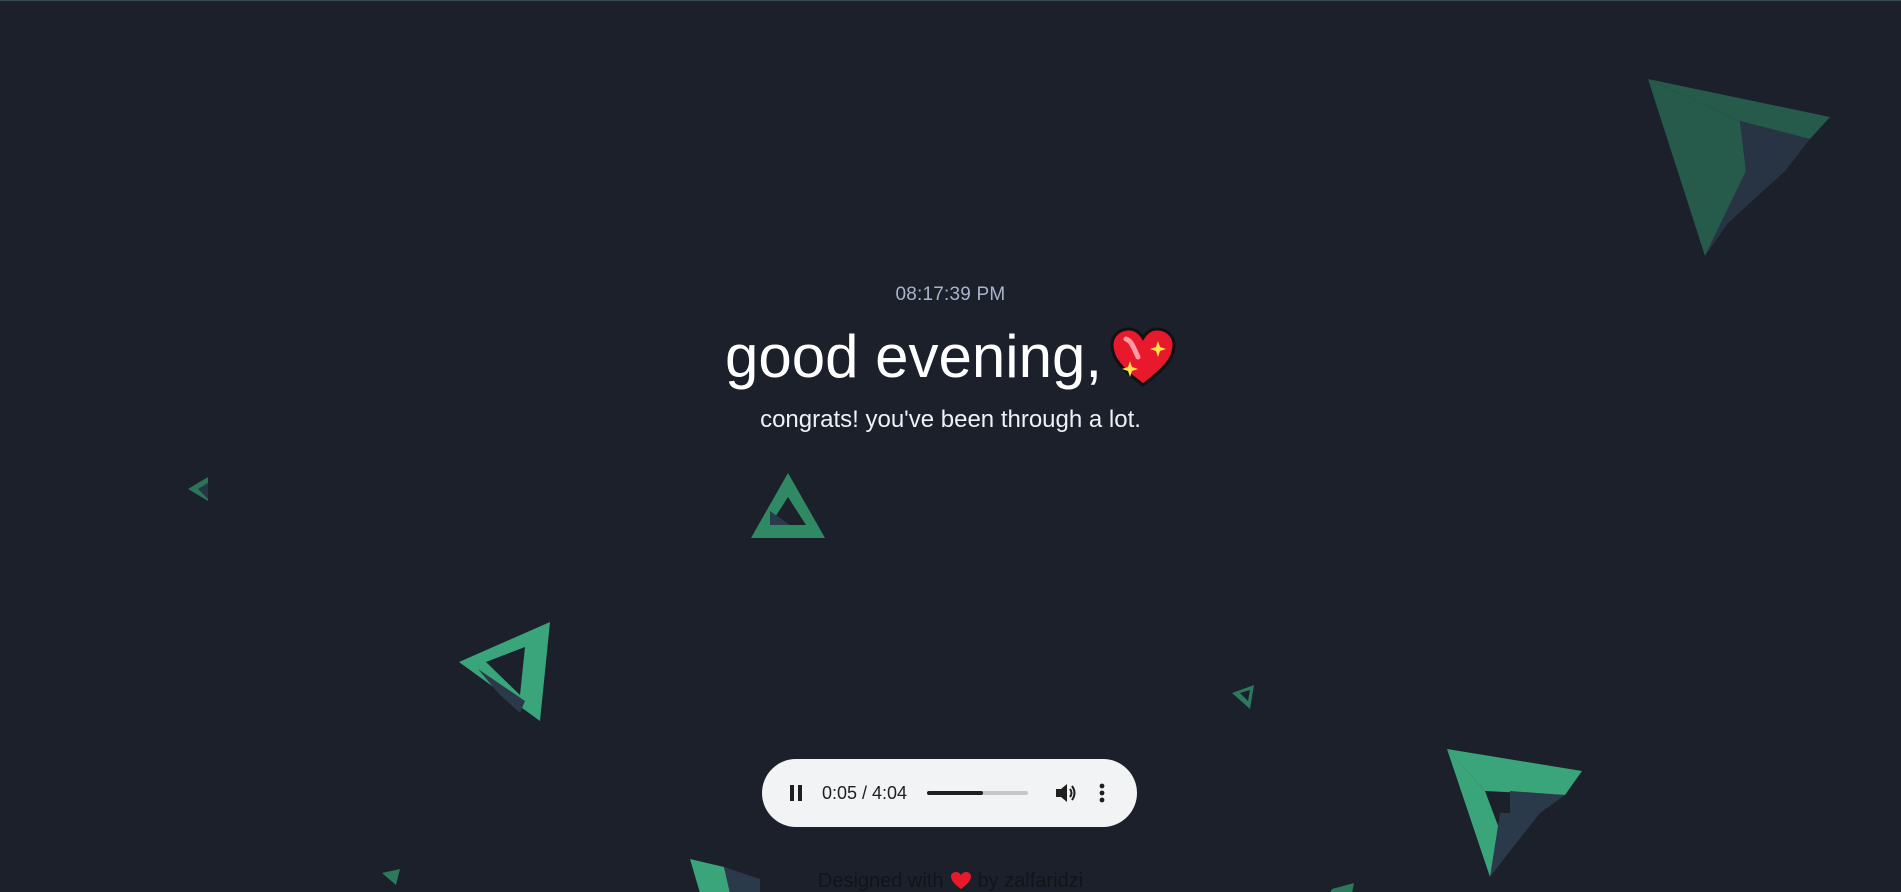 Image resolution: width=1901 pixels, height=892 pixels. I want to click on arrow-shape-small-mid-right, so click(1243, 697).